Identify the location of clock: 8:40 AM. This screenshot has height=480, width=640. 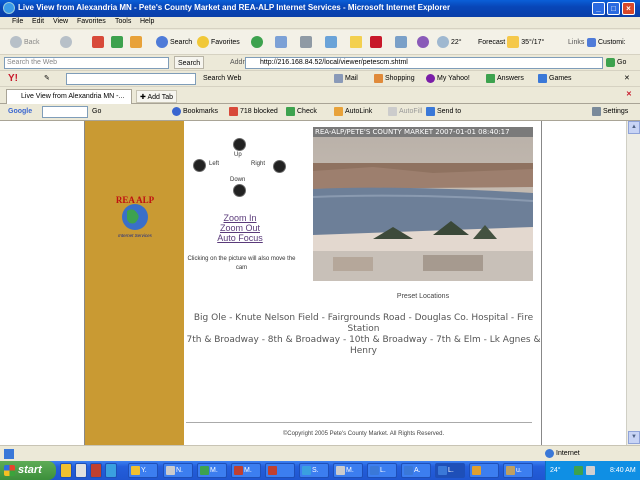
(623, 470).